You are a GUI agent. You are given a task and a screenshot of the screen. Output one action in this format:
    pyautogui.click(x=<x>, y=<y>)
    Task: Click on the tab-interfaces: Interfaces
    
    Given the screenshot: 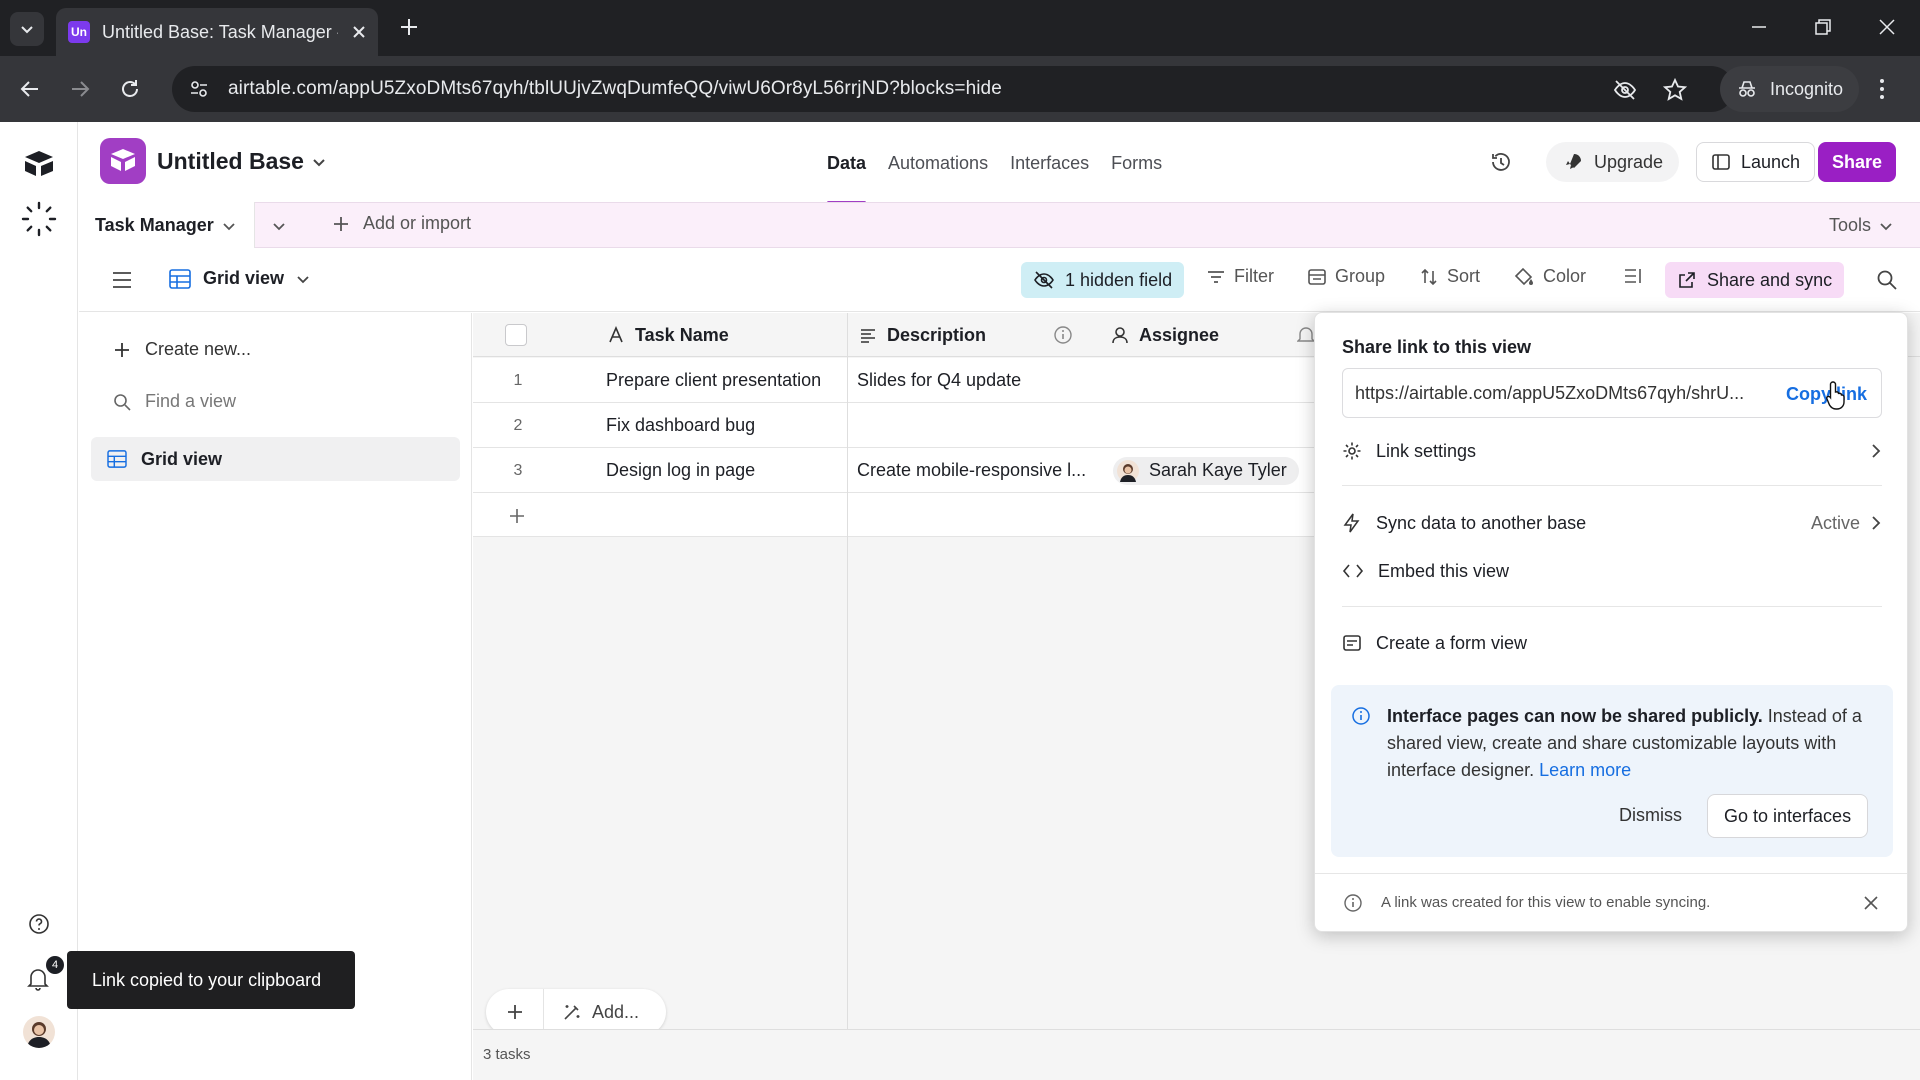 What is the action you would take?
    pyautogui.click(x=1049, y=162)
    